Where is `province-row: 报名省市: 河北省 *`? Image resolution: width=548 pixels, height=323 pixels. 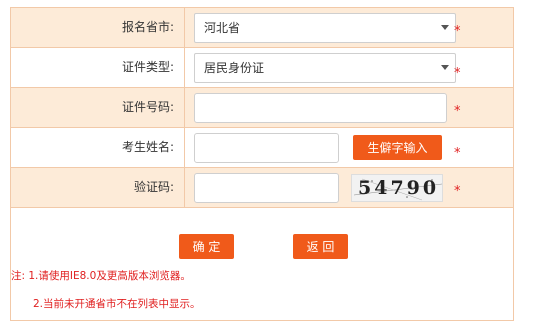
province-row: 报名省市: 河北省 * is located at coordinates (262, 28).